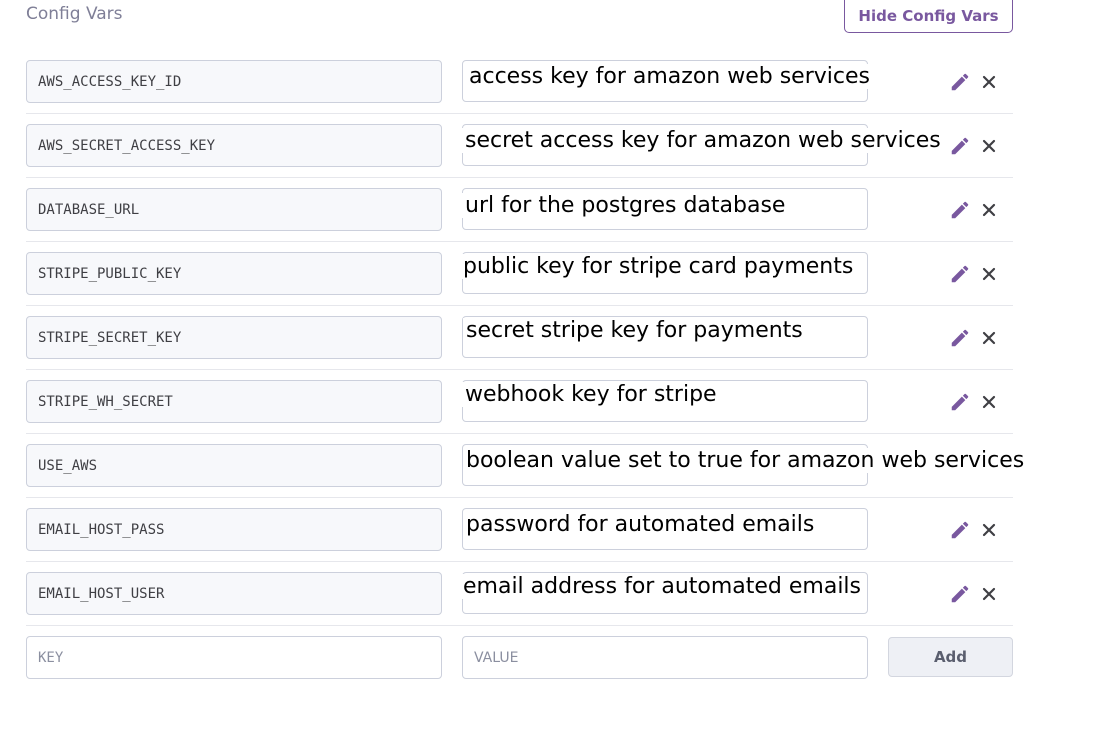 This screenshot has width=1095, height=733. What do you see at coordinates (625, 205) in the screenshot?
I see `config-var-value-text: url for the postgres database` at bounding box center [625, 205].